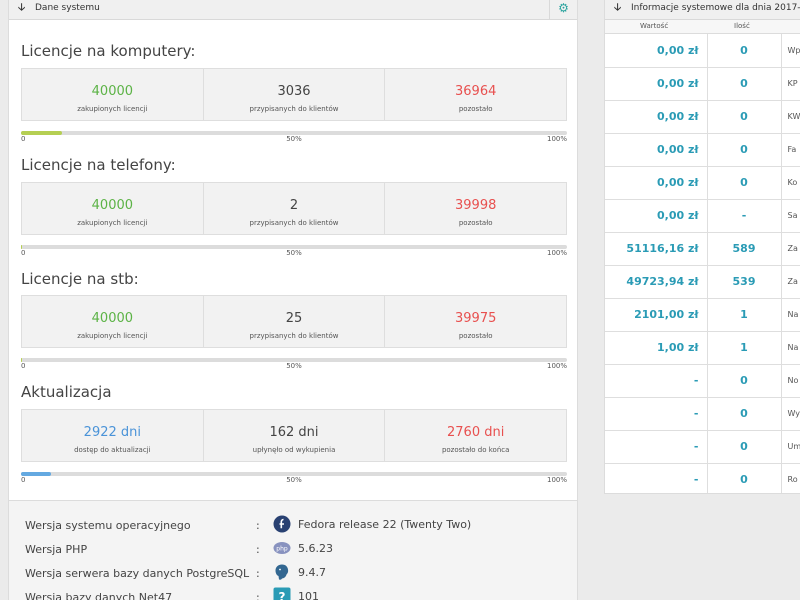 Image resolution: width=800 pixels, height=600 pixels. Describe the element at coordinates (308, 595) in the screenshot. I see `info-value: 101` at that location.